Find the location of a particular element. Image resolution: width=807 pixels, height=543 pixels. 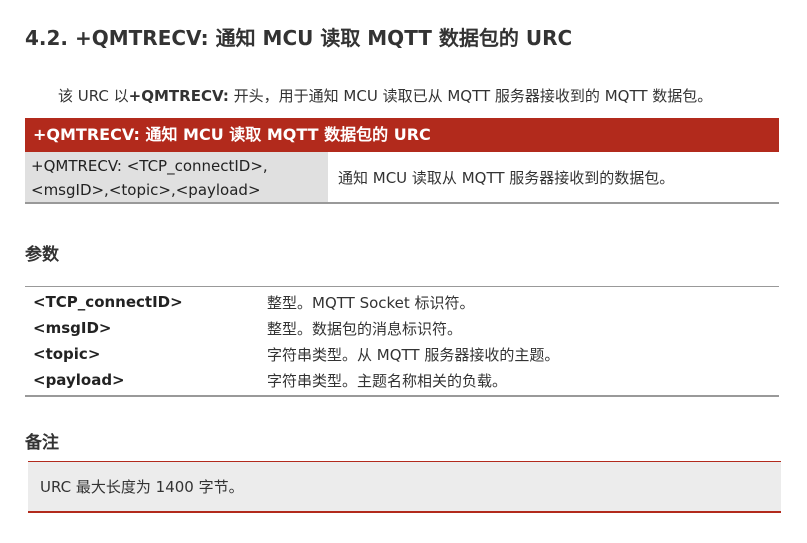

parameter-row: <topic> 字符串类型。从 MQTT 服务器接收的主题。 is located at coordinates (402, 354).